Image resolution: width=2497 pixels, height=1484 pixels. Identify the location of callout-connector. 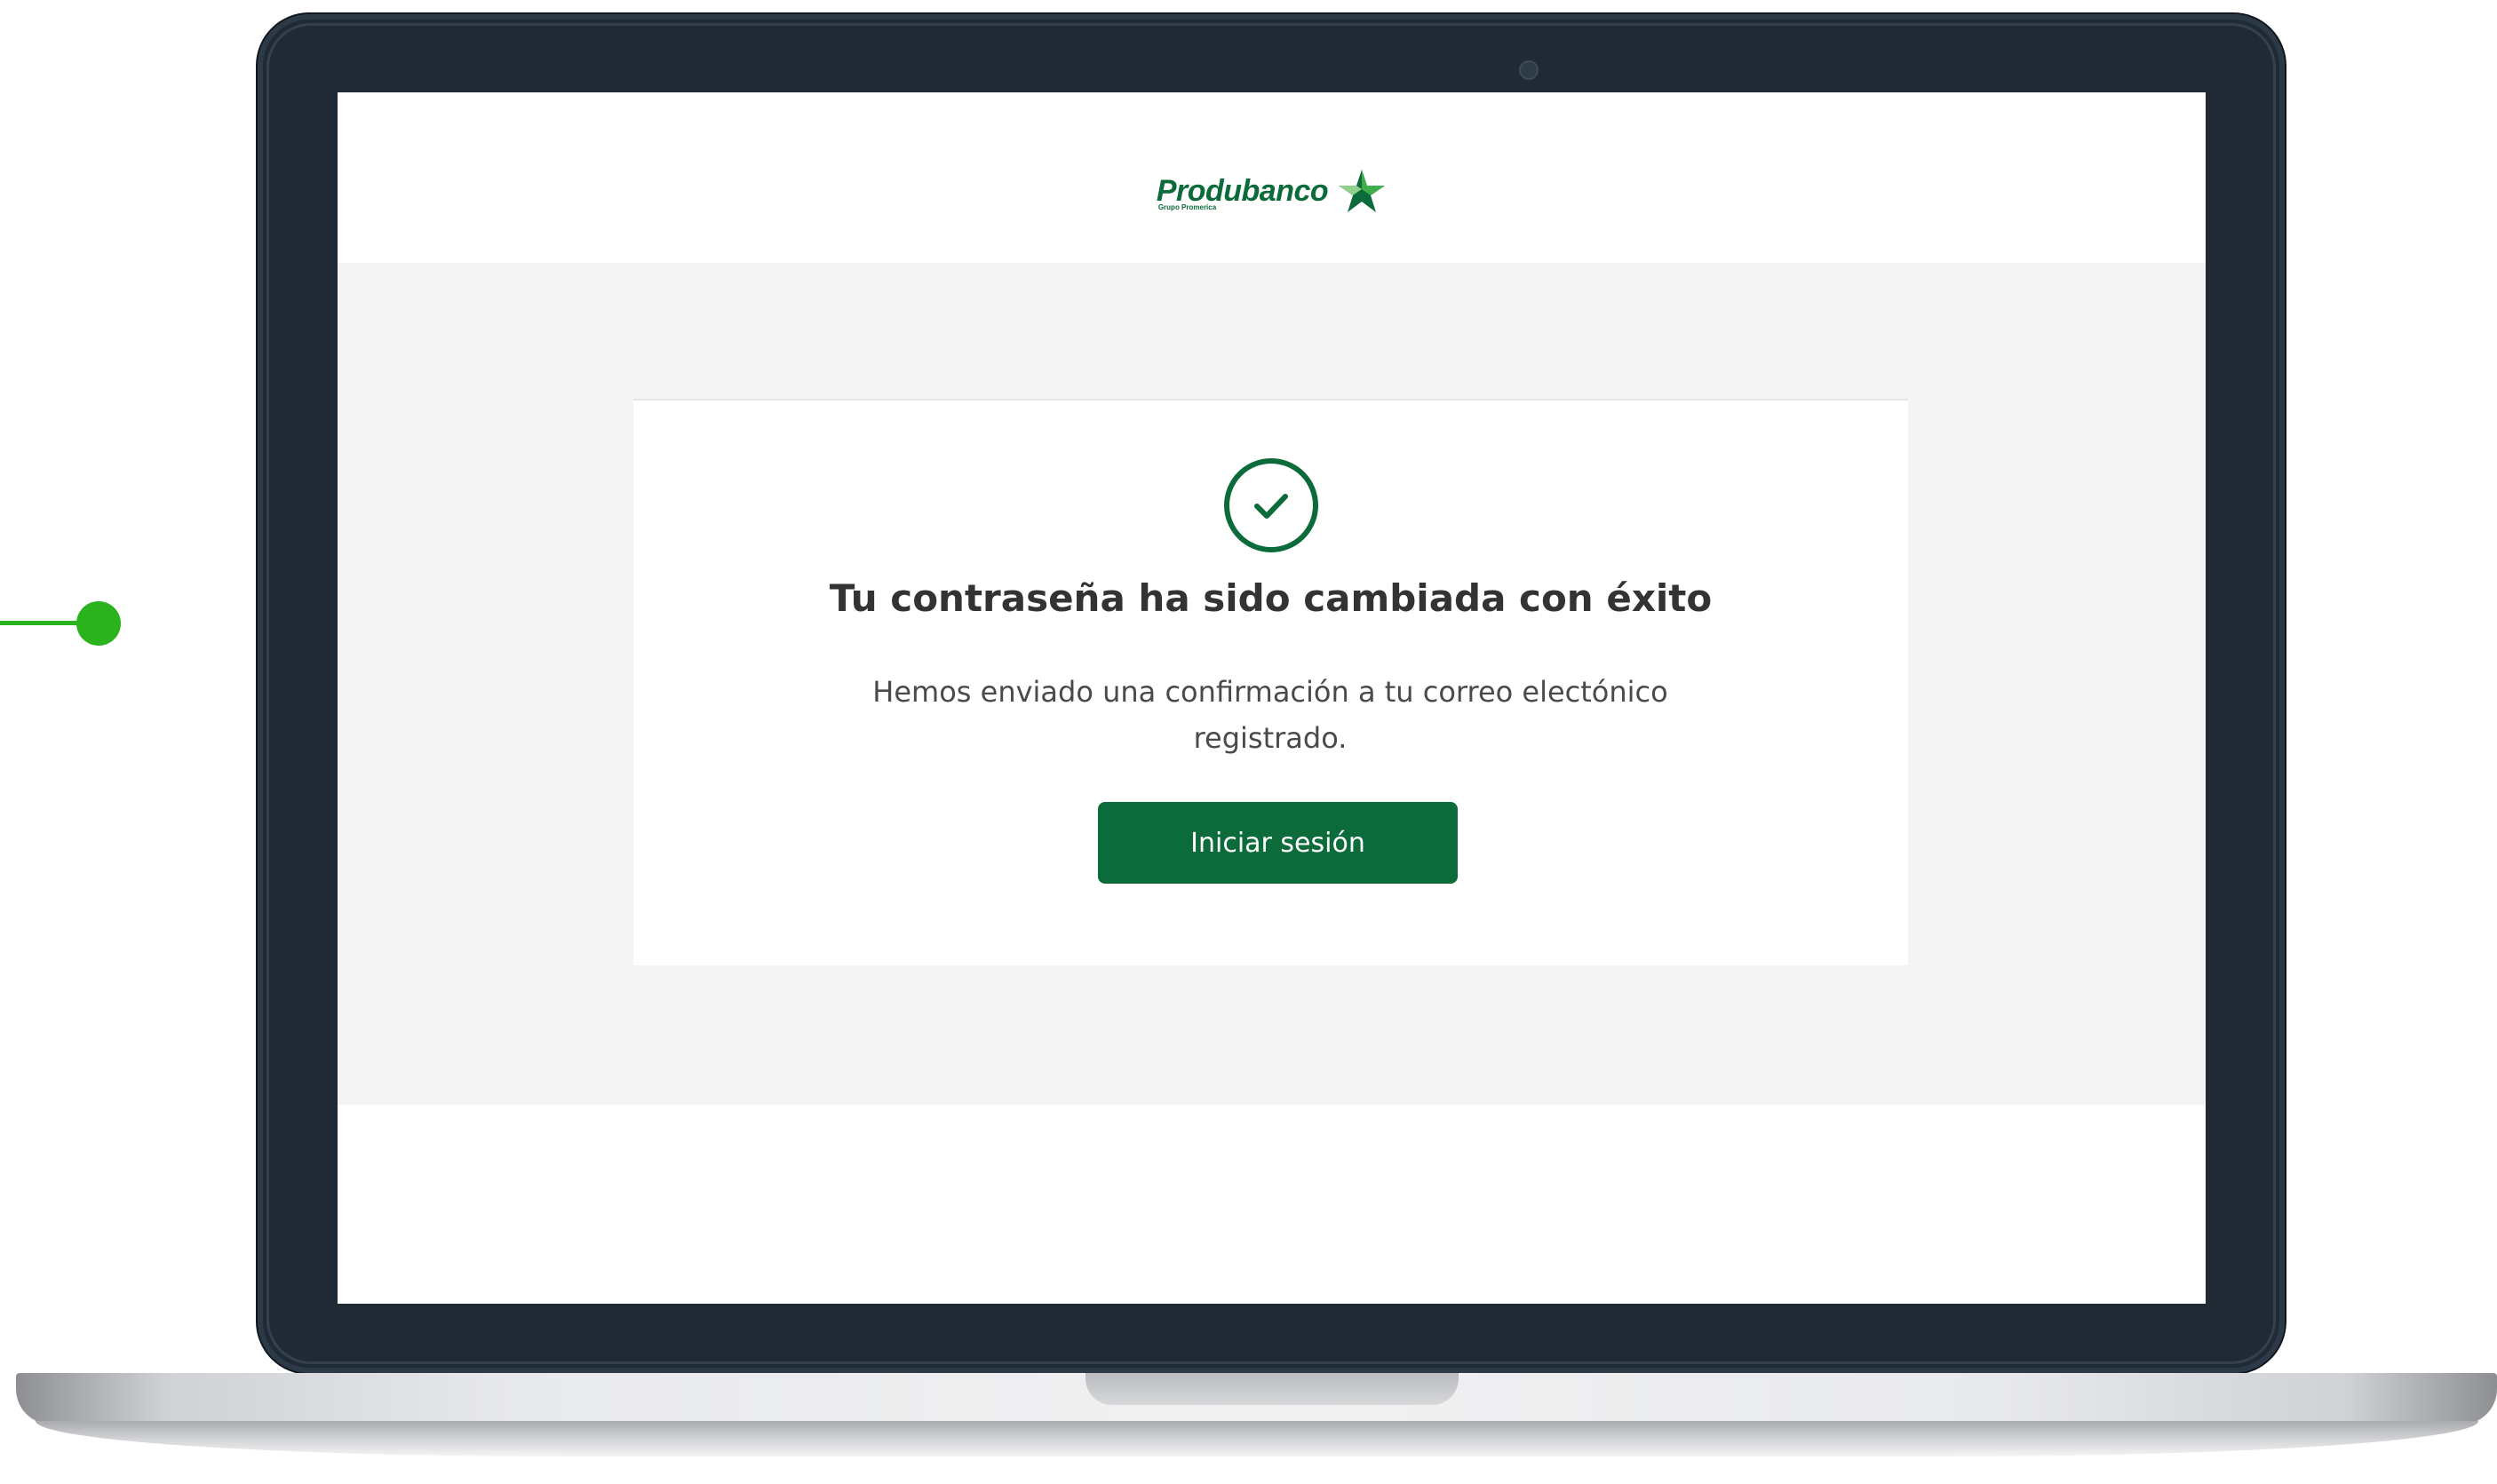
(41, 623).